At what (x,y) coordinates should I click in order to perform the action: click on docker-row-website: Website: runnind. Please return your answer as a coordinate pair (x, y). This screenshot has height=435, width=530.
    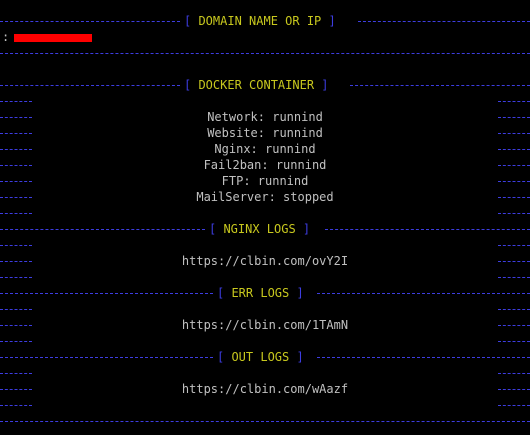
    Looking at the image, I should click on (265, 133).